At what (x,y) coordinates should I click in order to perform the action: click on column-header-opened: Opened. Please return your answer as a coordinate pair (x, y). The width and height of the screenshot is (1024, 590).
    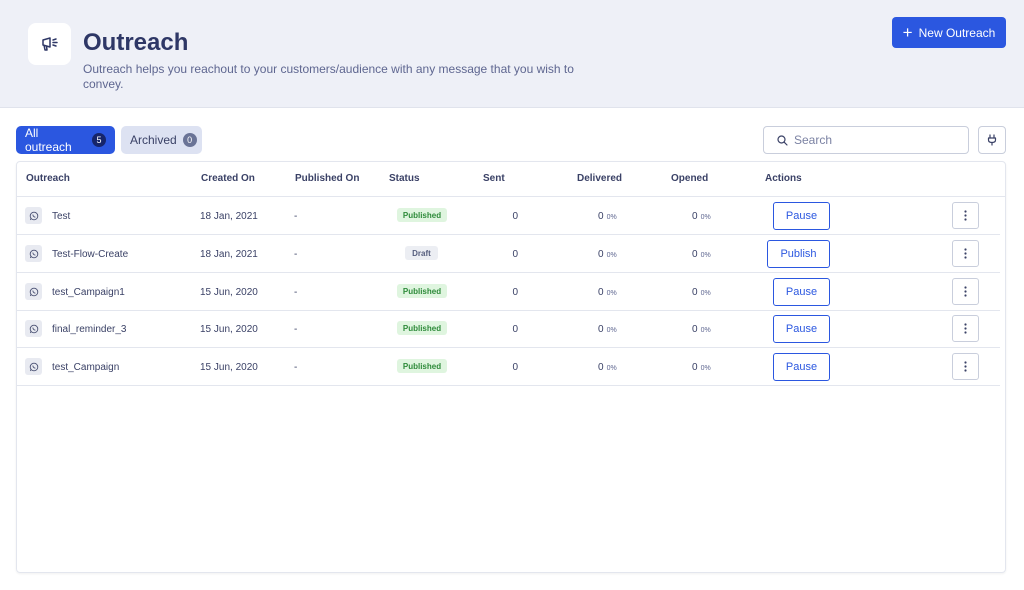
    Looking at the image, I should click on (690, 178).